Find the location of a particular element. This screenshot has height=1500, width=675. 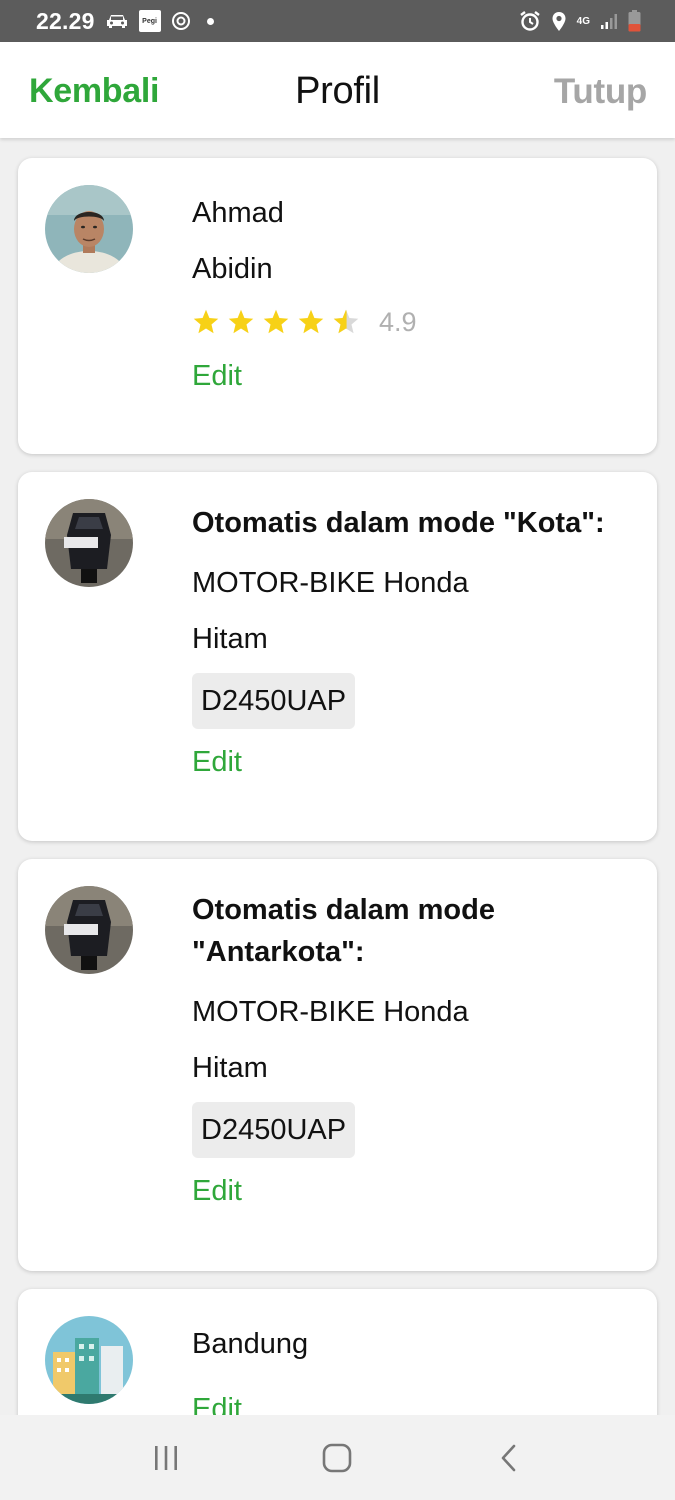

pegi-icon: Pegi is located at coordinates (149, 21).